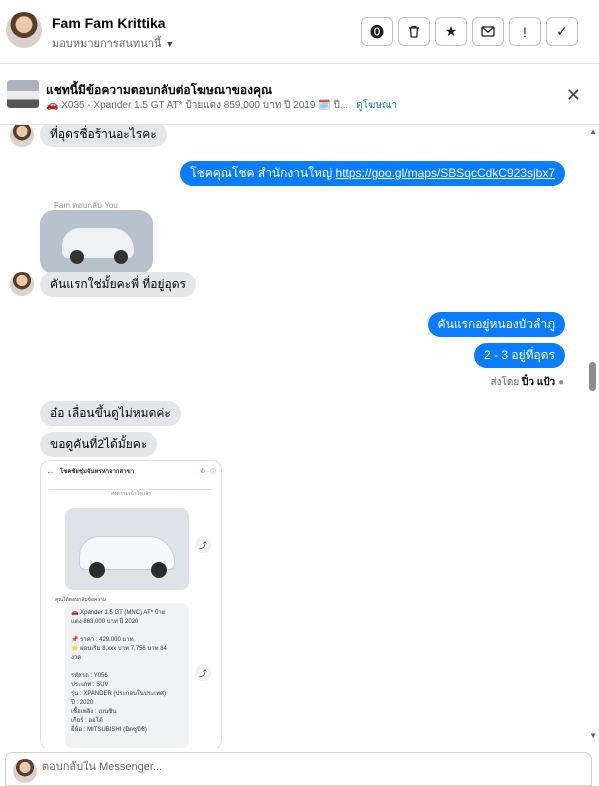  Describe the element at coordinates (593, 735) in the screenshot. I see `scroll-down-icon: ▼` at that location.